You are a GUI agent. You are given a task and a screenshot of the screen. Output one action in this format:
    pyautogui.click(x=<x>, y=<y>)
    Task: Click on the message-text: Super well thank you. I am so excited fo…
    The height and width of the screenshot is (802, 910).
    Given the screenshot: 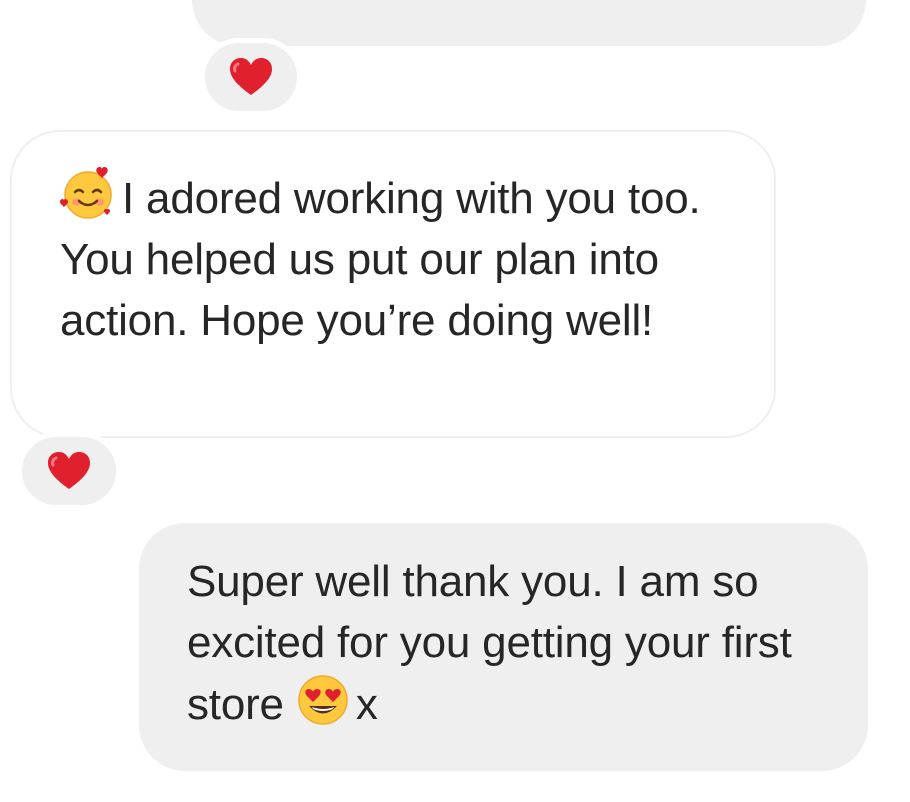 What is the action you would take?
    pyautogui.click(x=489, y=643)
    